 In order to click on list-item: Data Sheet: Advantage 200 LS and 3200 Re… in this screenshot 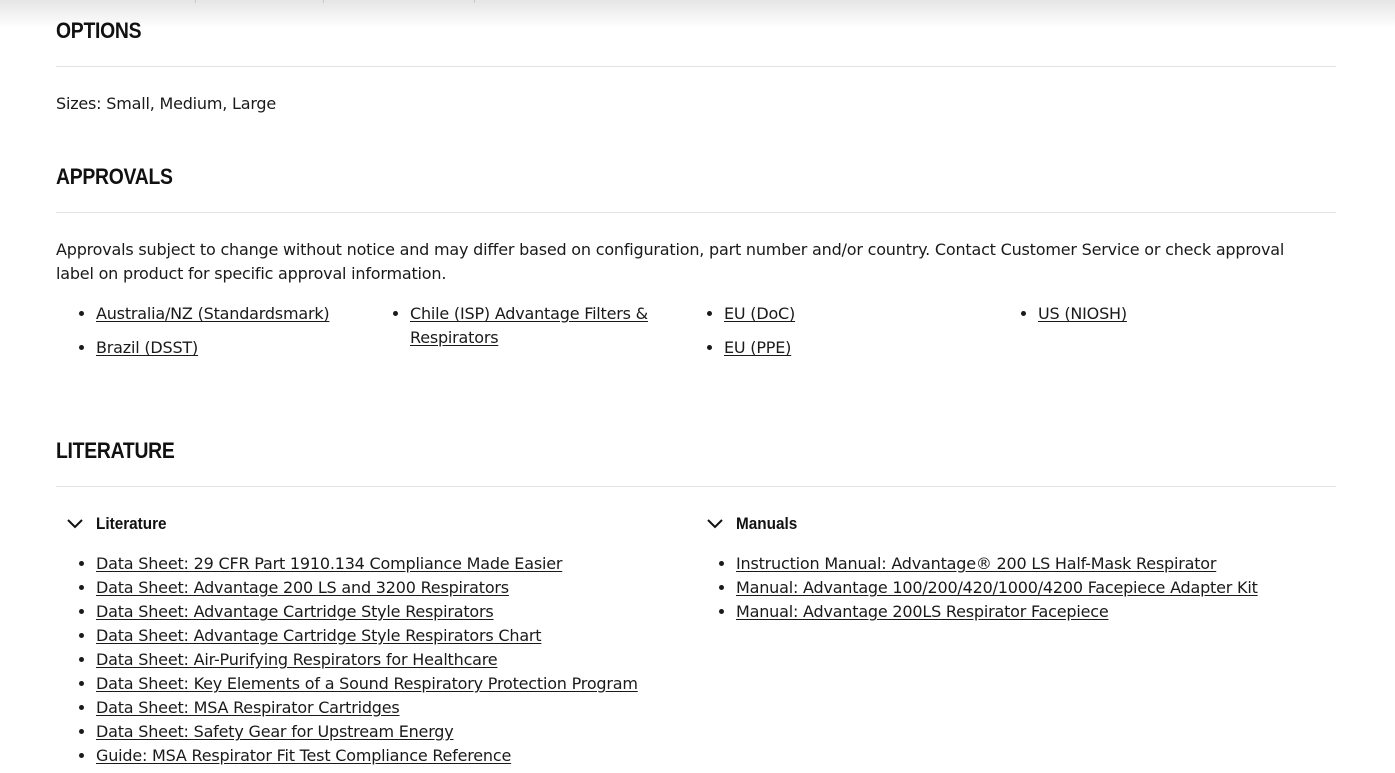, I will do `click(406, 588)`.